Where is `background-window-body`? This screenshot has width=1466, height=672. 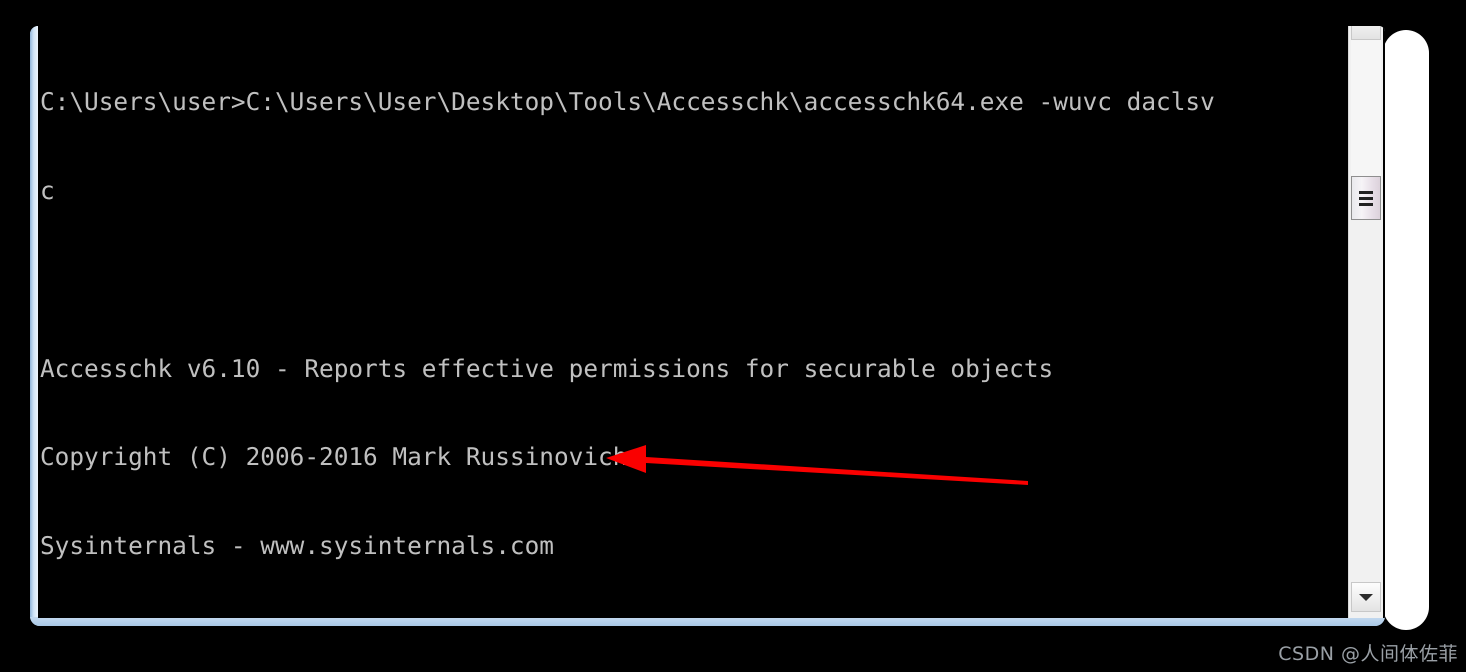 background-window-body is located at coordinates (1406, 330).